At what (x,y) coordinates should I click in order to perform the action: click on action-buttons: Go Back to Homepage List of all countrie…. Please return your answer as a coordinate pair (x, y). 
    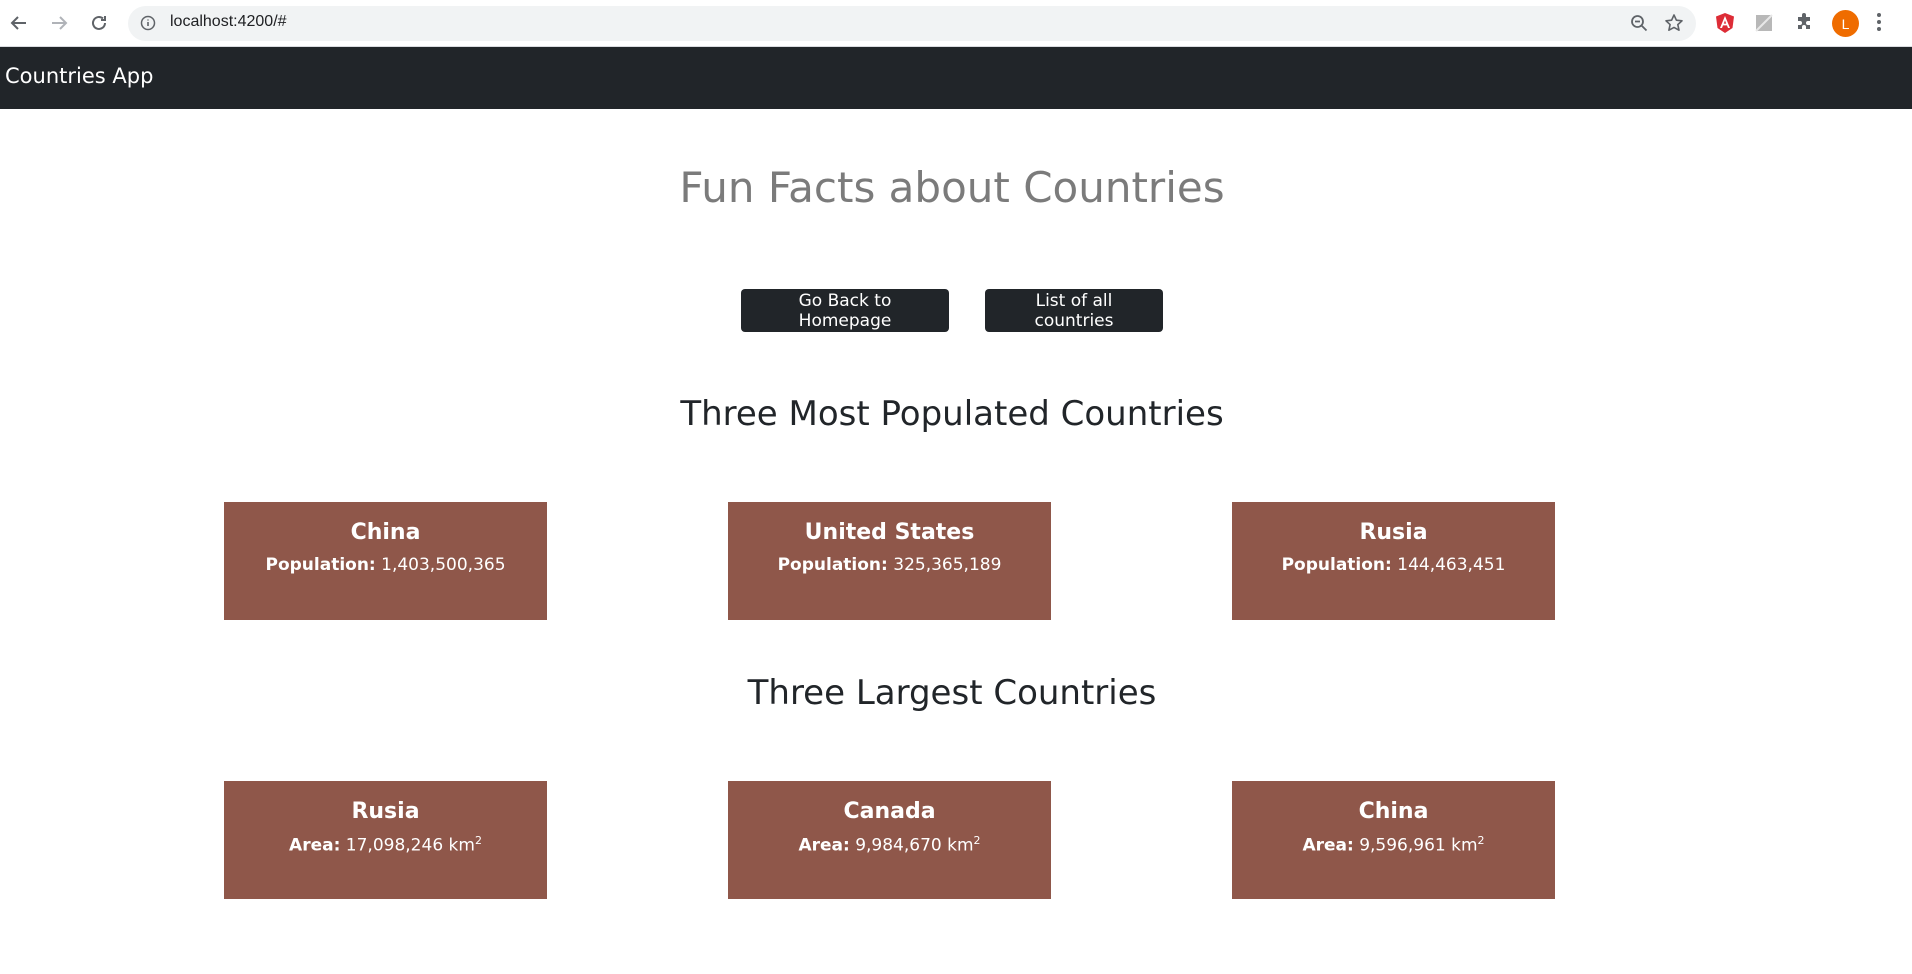
    Looking at the image, I should click on (952, 310).